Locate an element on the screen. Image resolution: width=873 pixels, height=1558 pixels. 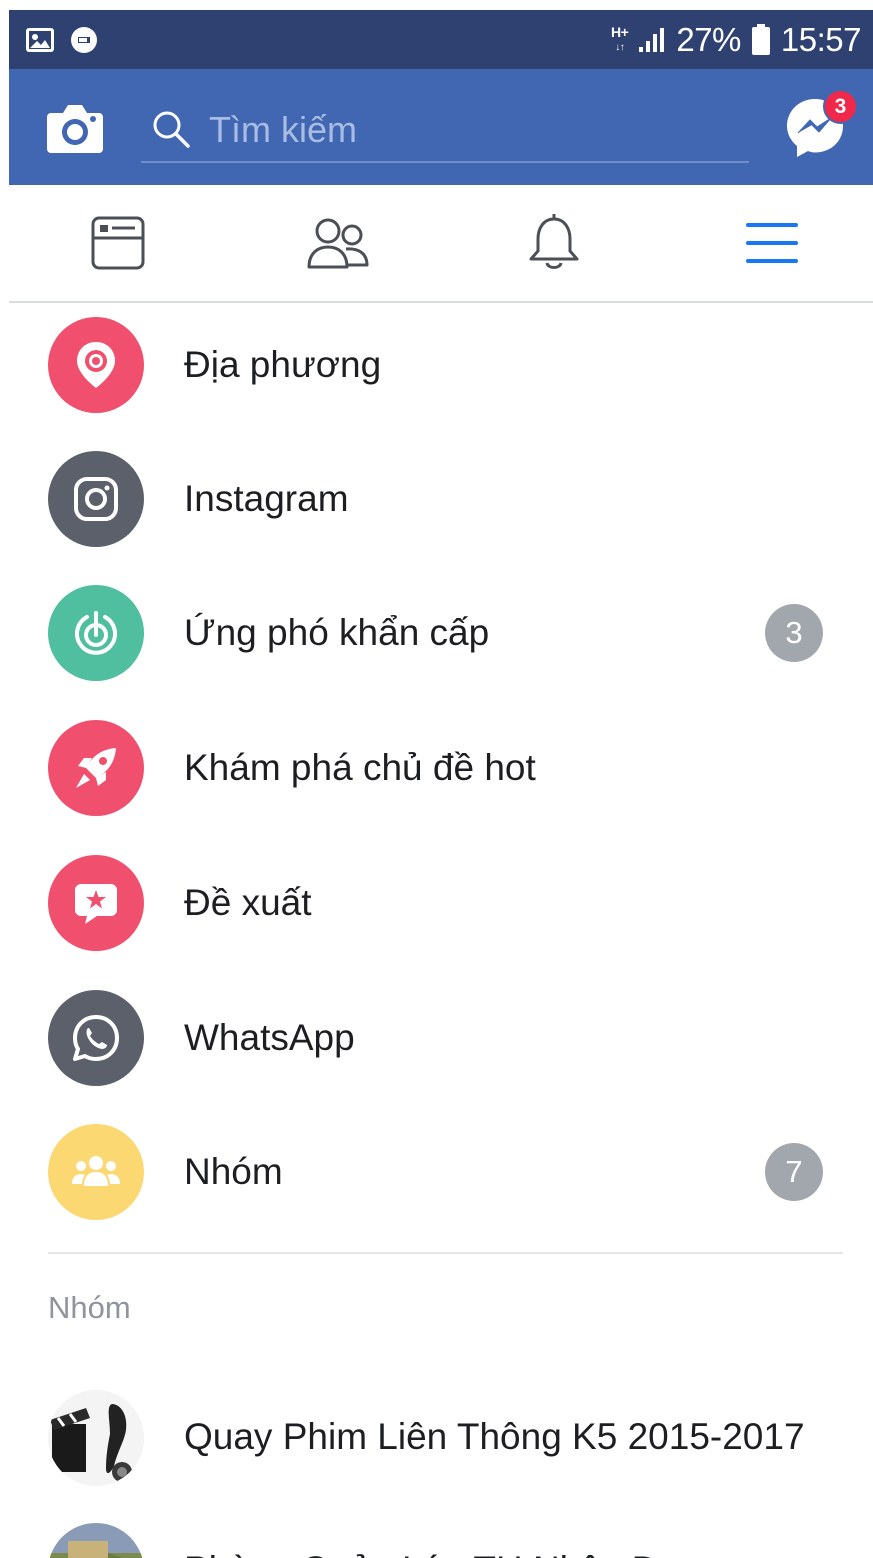
bell-icon is located at coordinates (554, 241).